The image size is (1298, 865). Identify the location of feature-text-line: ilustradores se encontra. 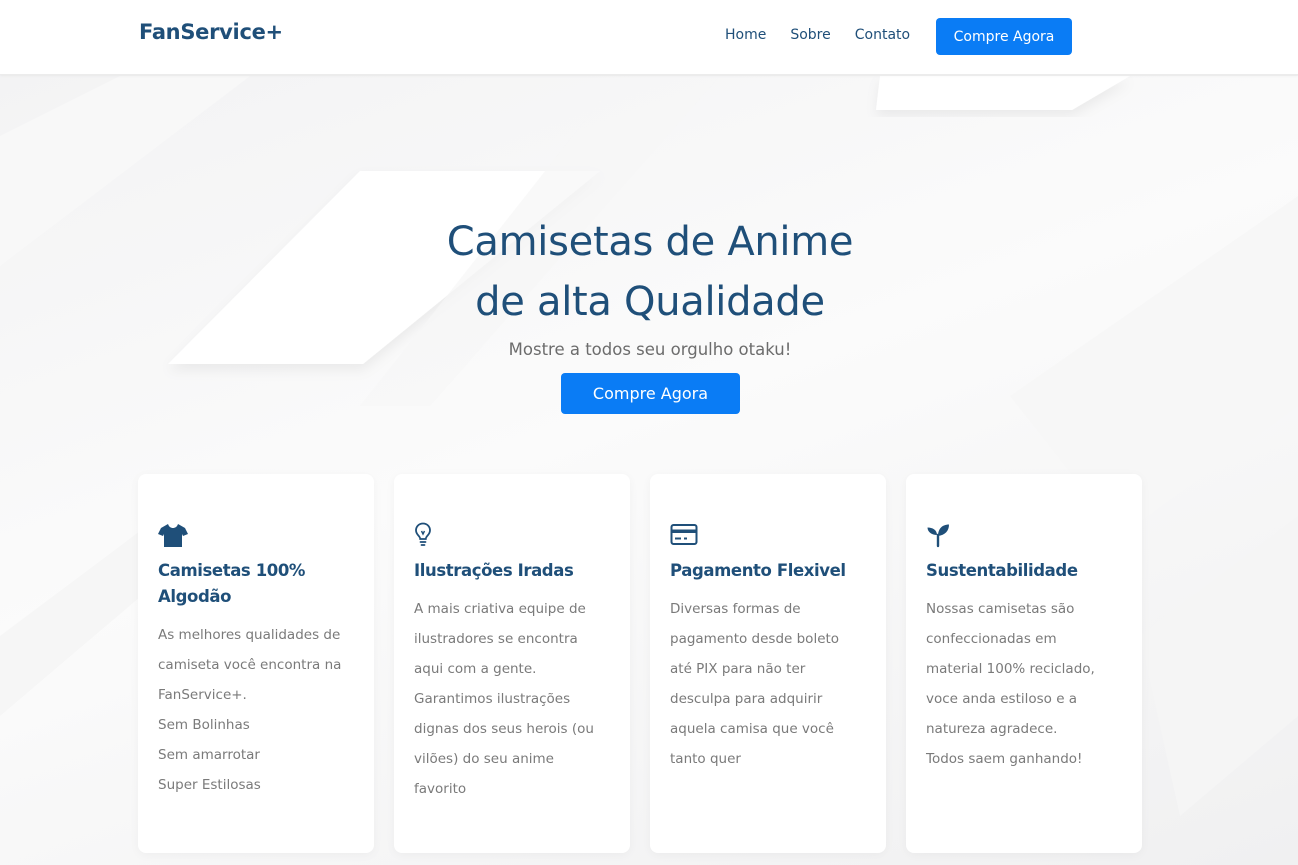
(496, 639).